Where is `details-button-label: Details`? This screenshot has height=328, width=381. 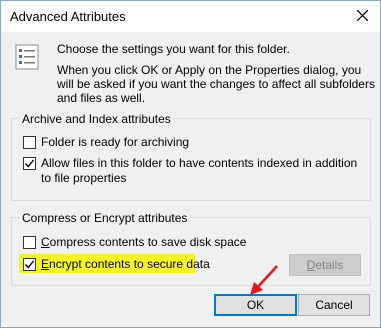 details-button-label: Details is located at coordinates (325, 265).